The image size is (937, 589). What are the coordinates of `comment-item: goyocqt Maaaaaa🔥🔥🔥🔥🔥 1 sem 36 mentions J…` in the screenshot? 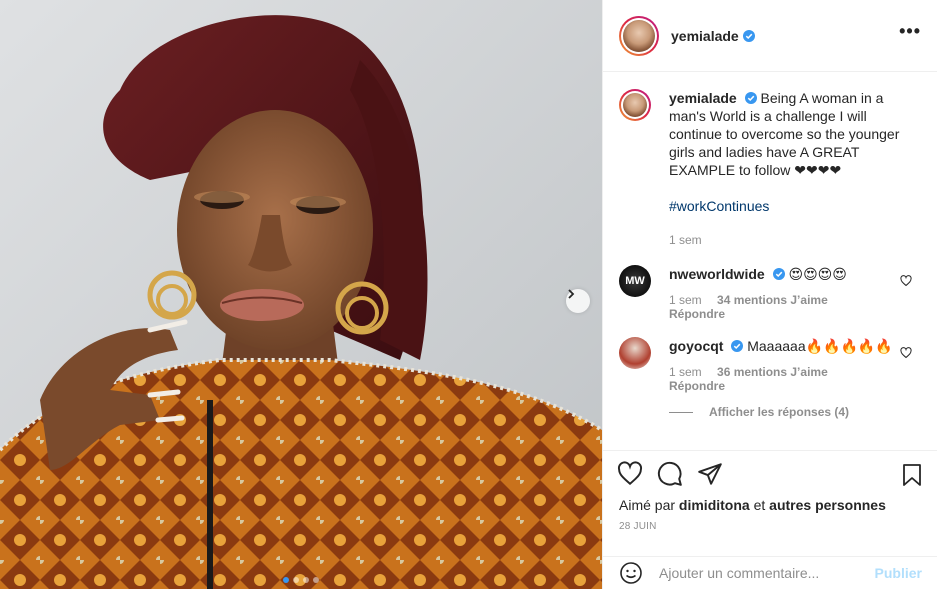 It's located at (770, 365).